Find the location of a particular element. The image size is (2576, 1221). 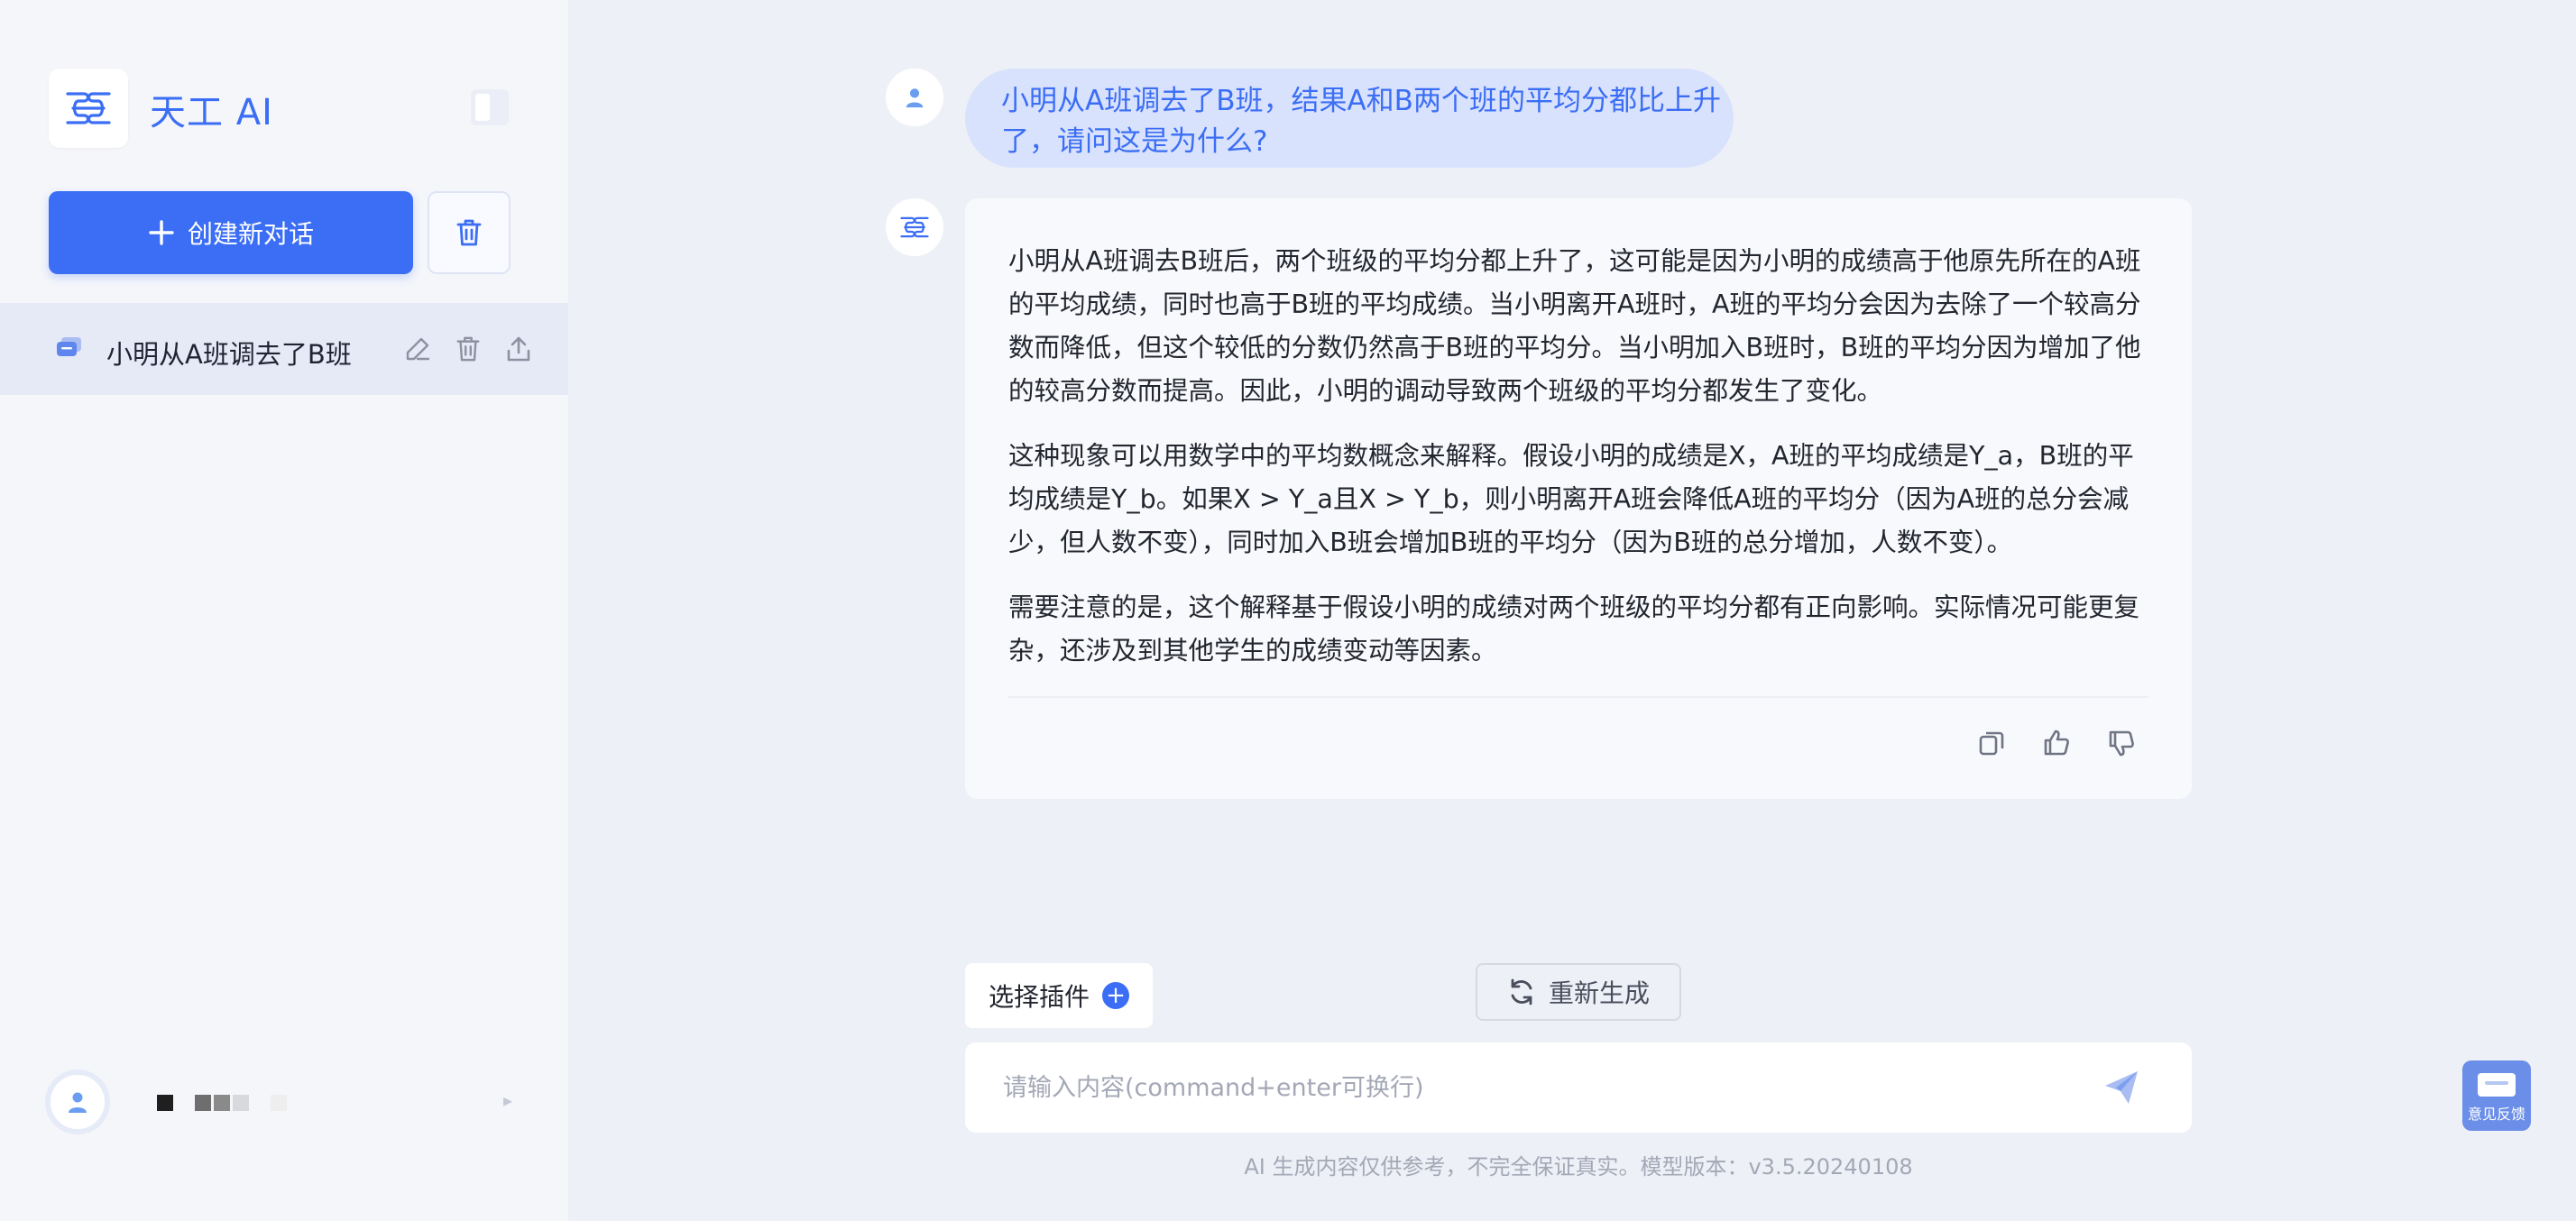

feedback-button: 意见反馈 is located at coordinates (2496, 1095).